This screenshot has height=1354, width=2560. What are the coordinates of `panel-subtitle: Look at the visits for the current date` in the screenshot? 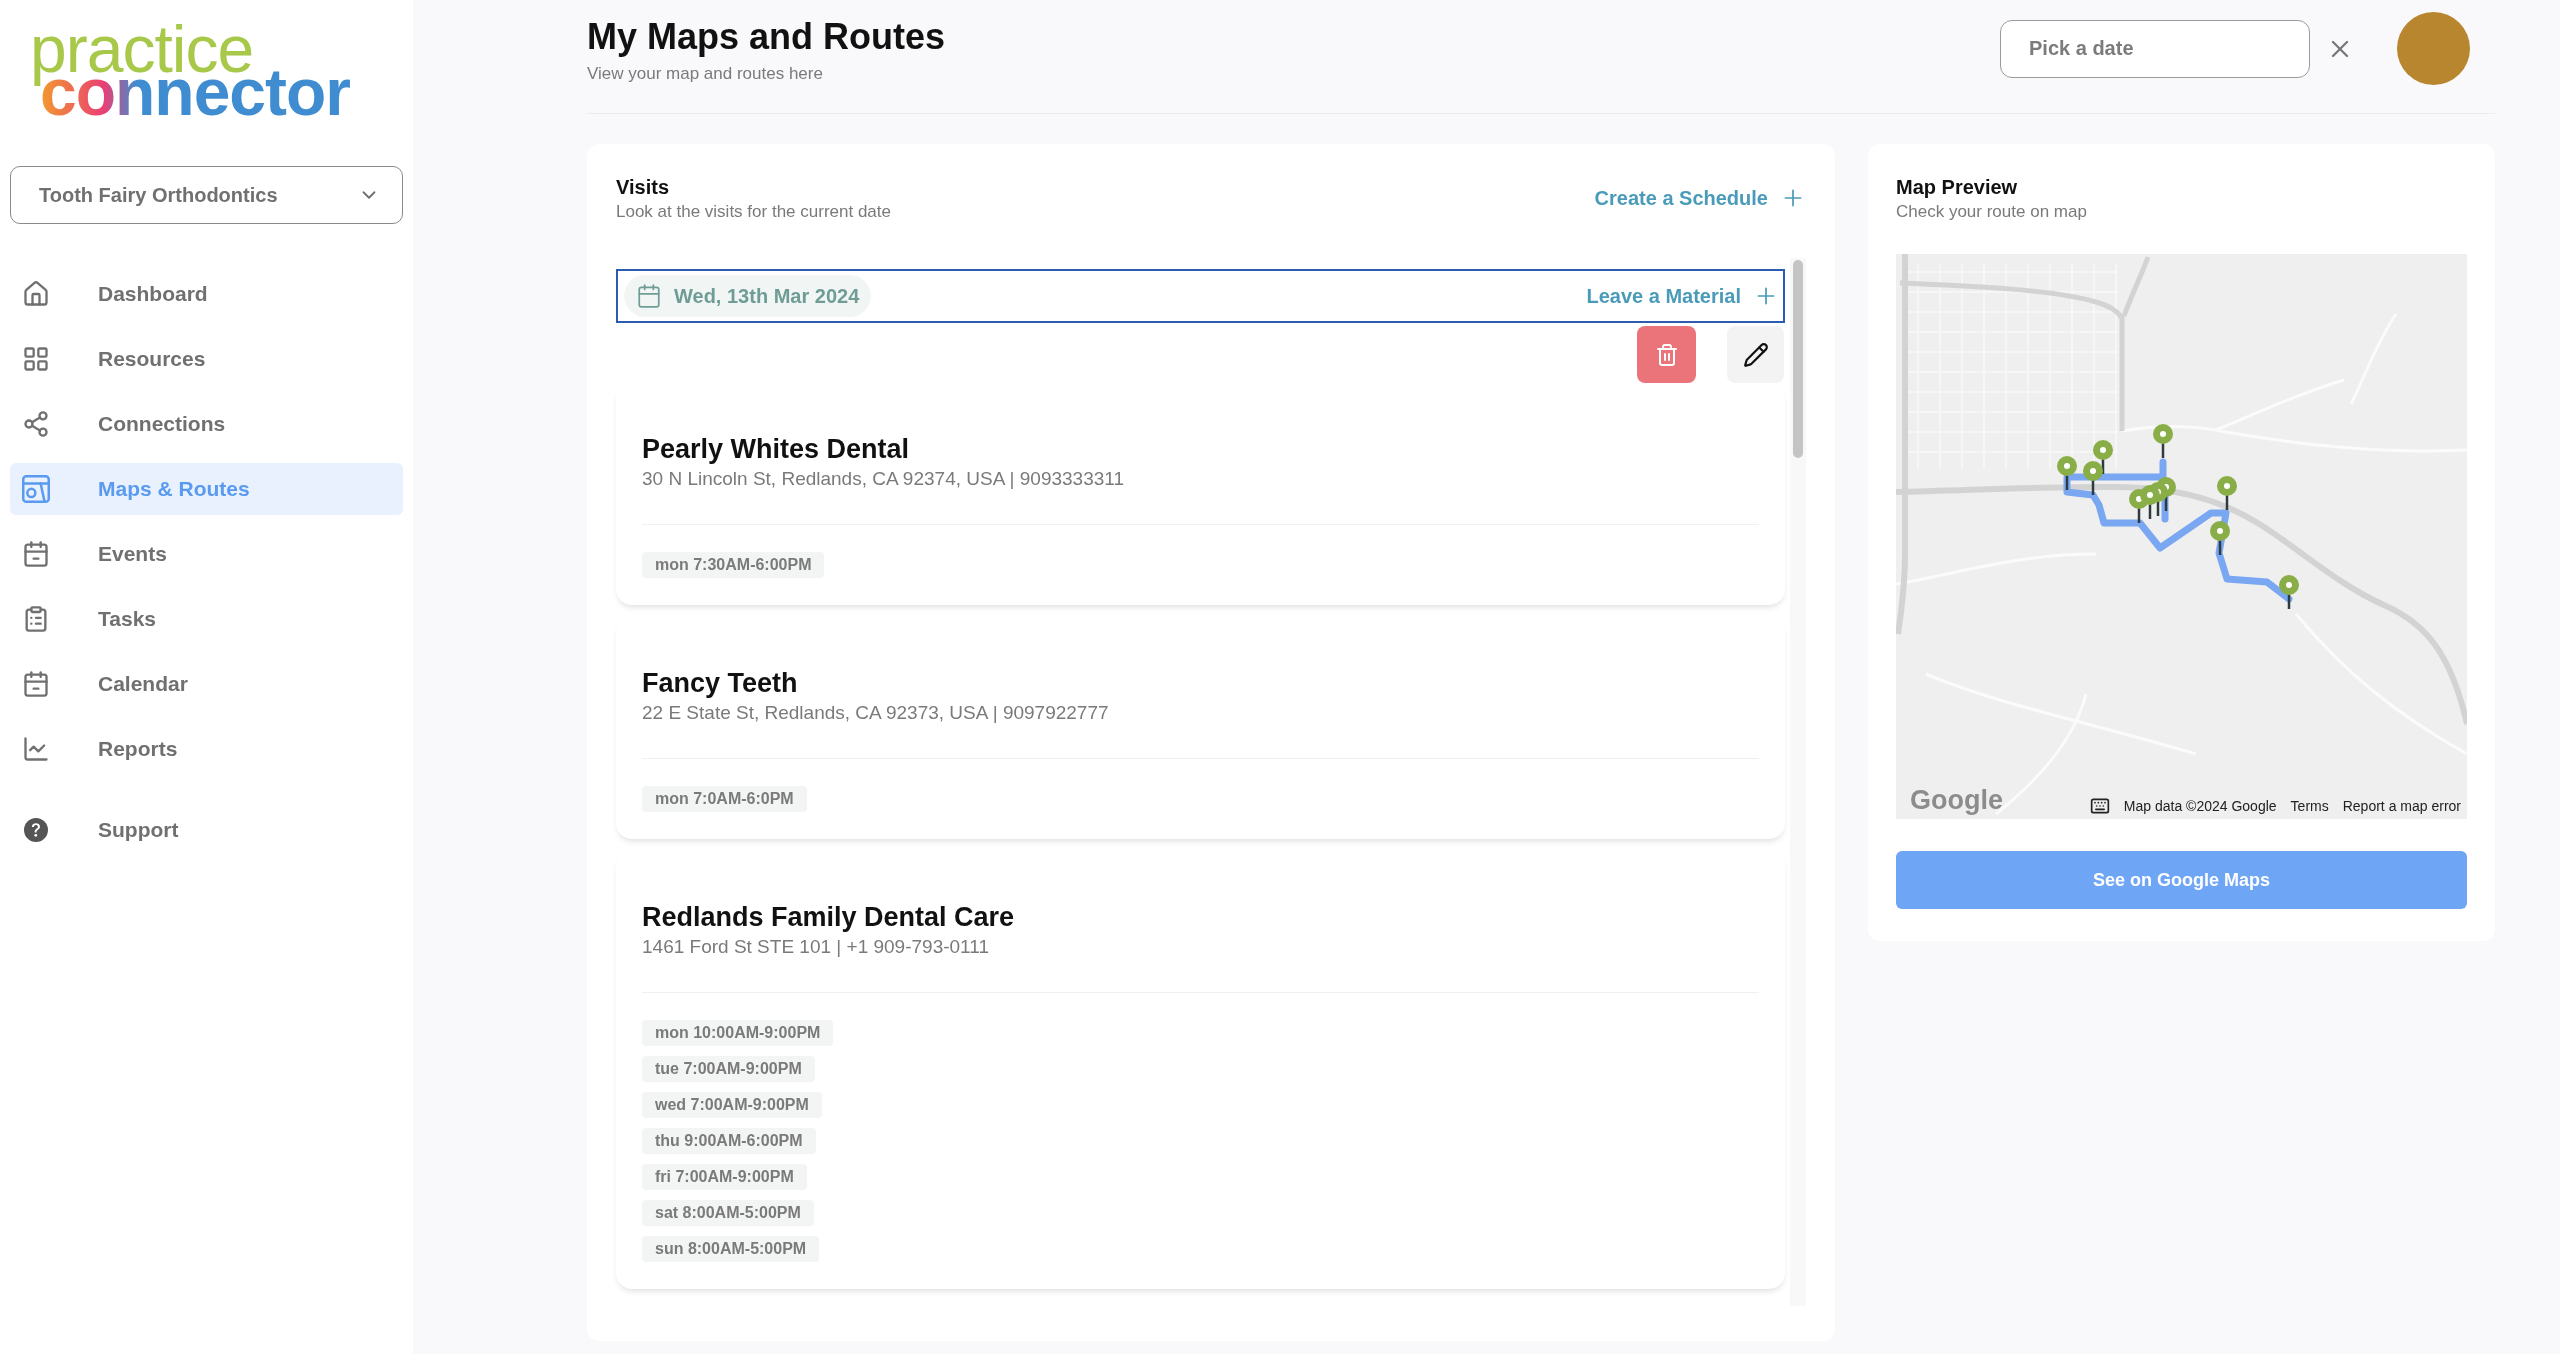 It's located at (753, 212).